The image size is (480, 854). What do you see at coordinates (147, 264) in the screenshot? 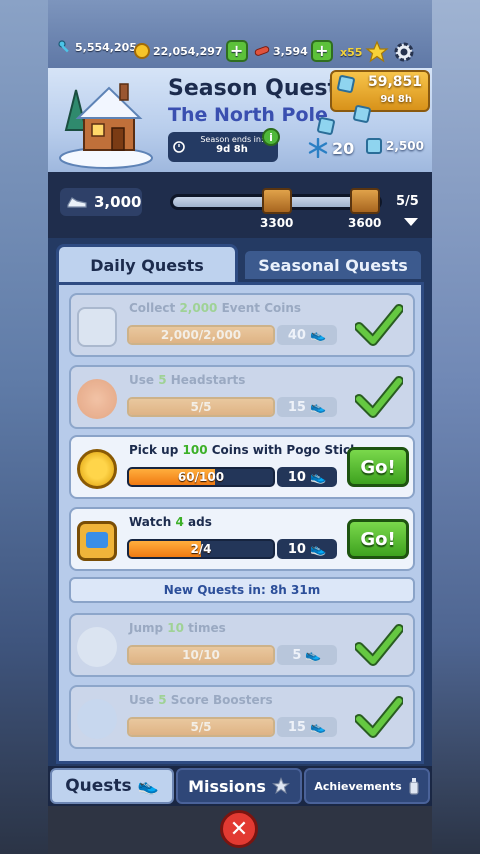
I see `tab-daily-quests: Daily Quests` at bounding box center [147, 264].